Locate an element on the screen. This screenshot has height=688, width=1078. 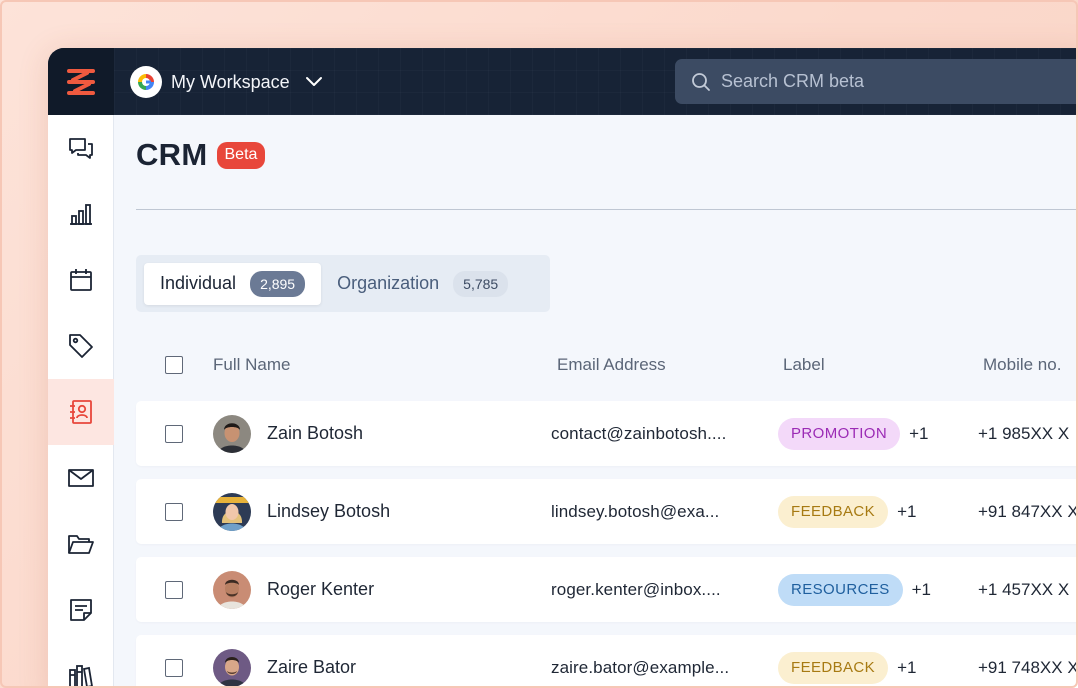
label-chip-resources: RESOURCES is located at coordinates (840, 589).